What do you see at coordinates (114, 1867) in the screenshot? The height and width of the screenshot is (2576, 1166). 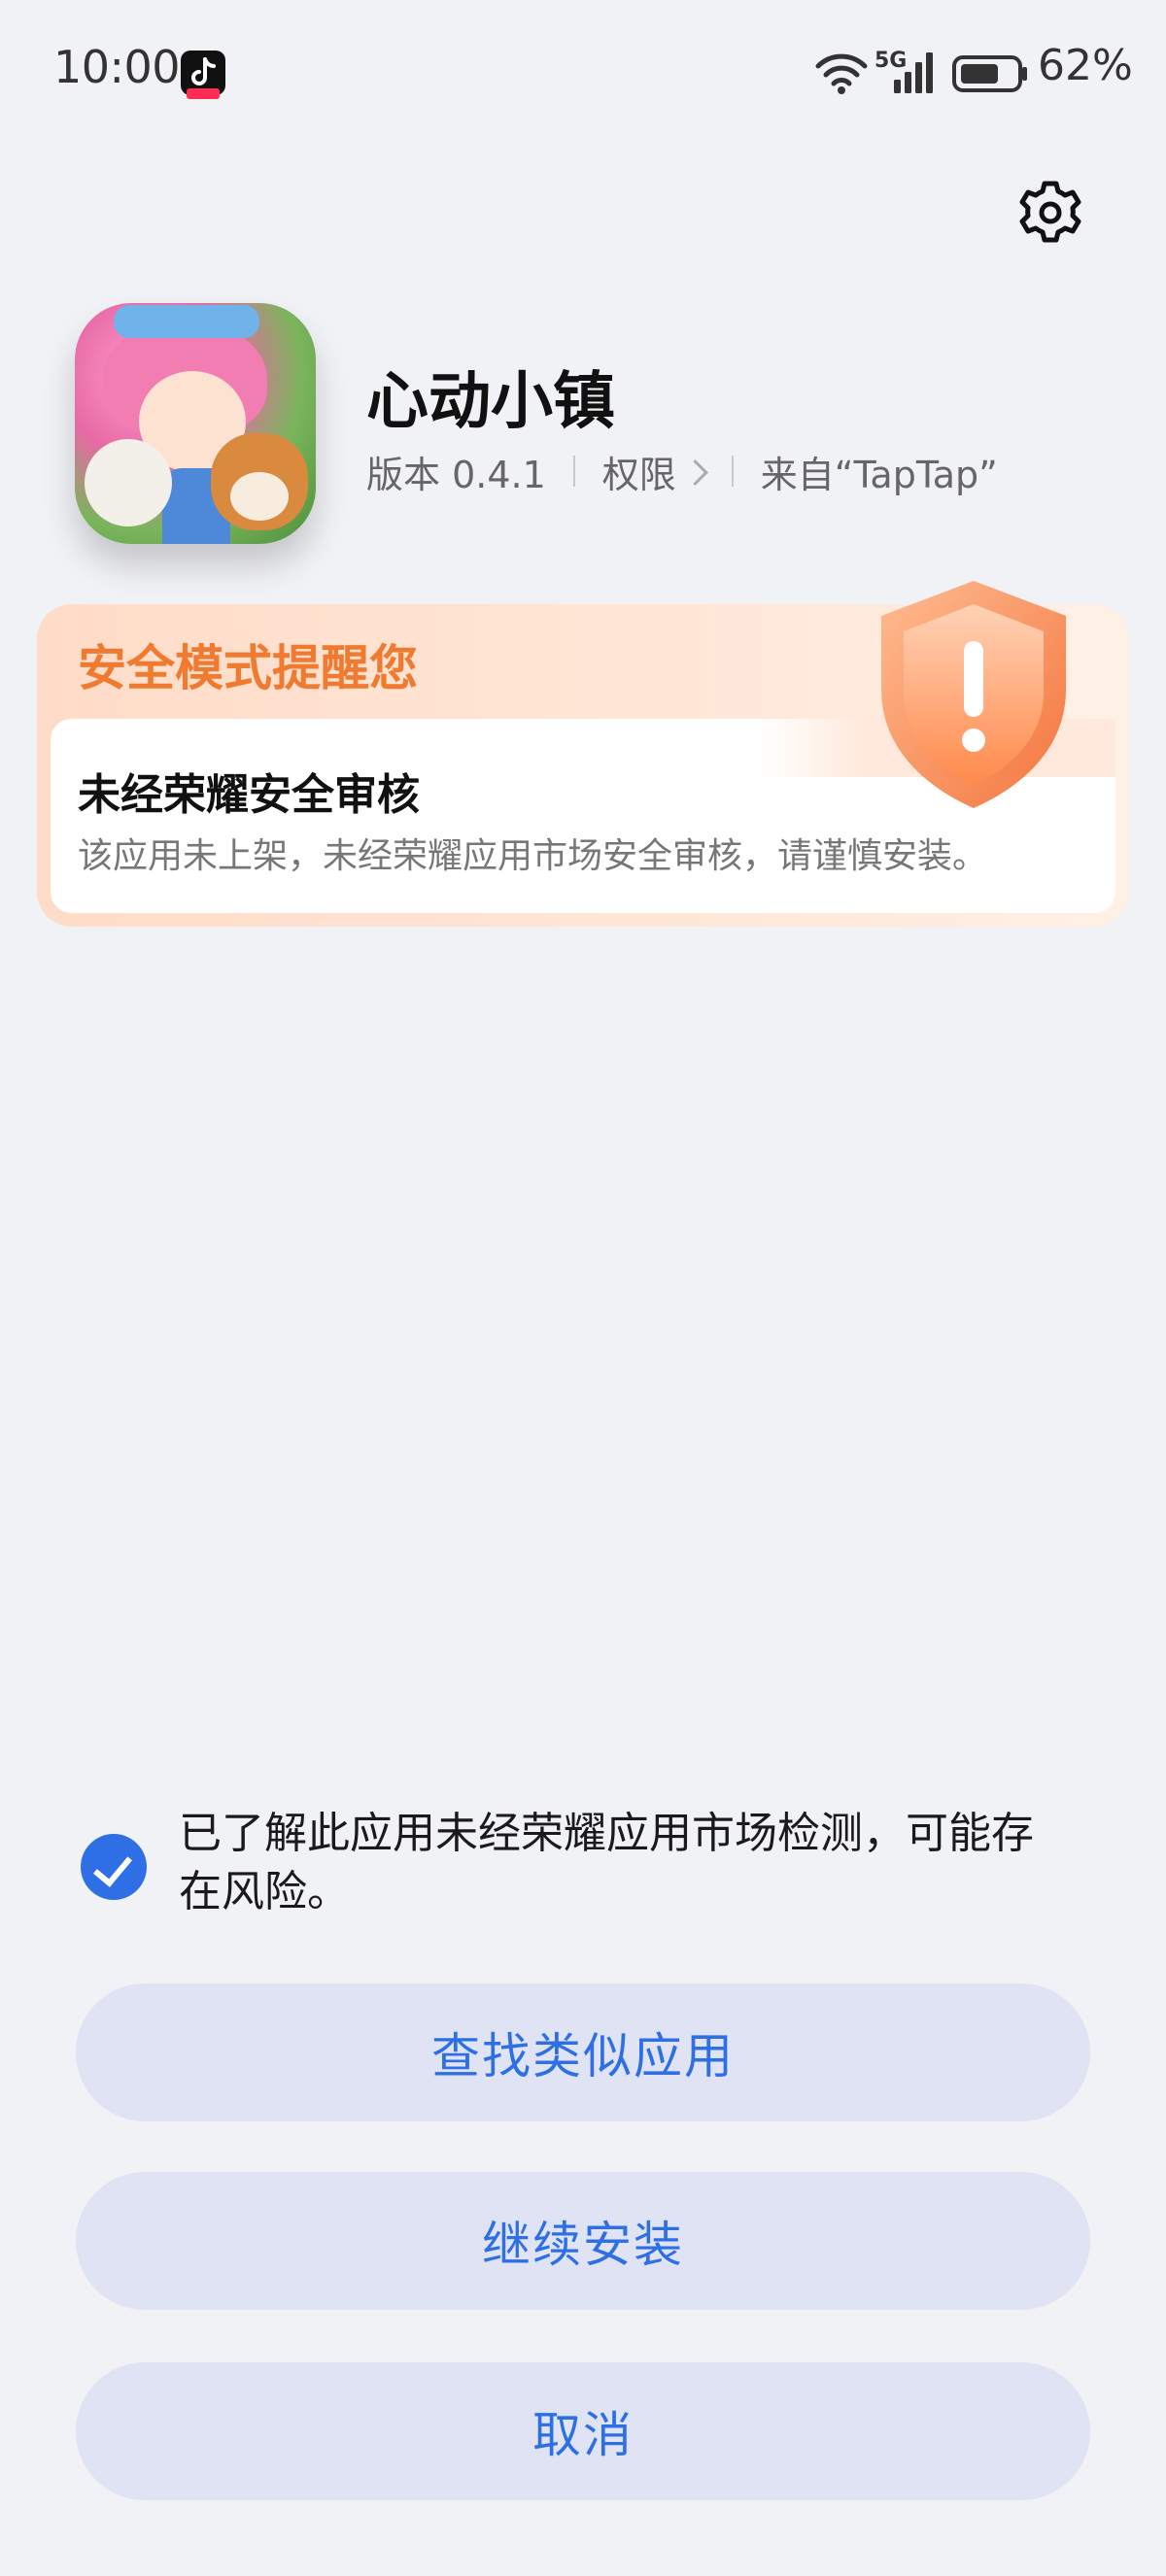 I see `acknowledge-checkbox` at bounding box center [114, 1867].